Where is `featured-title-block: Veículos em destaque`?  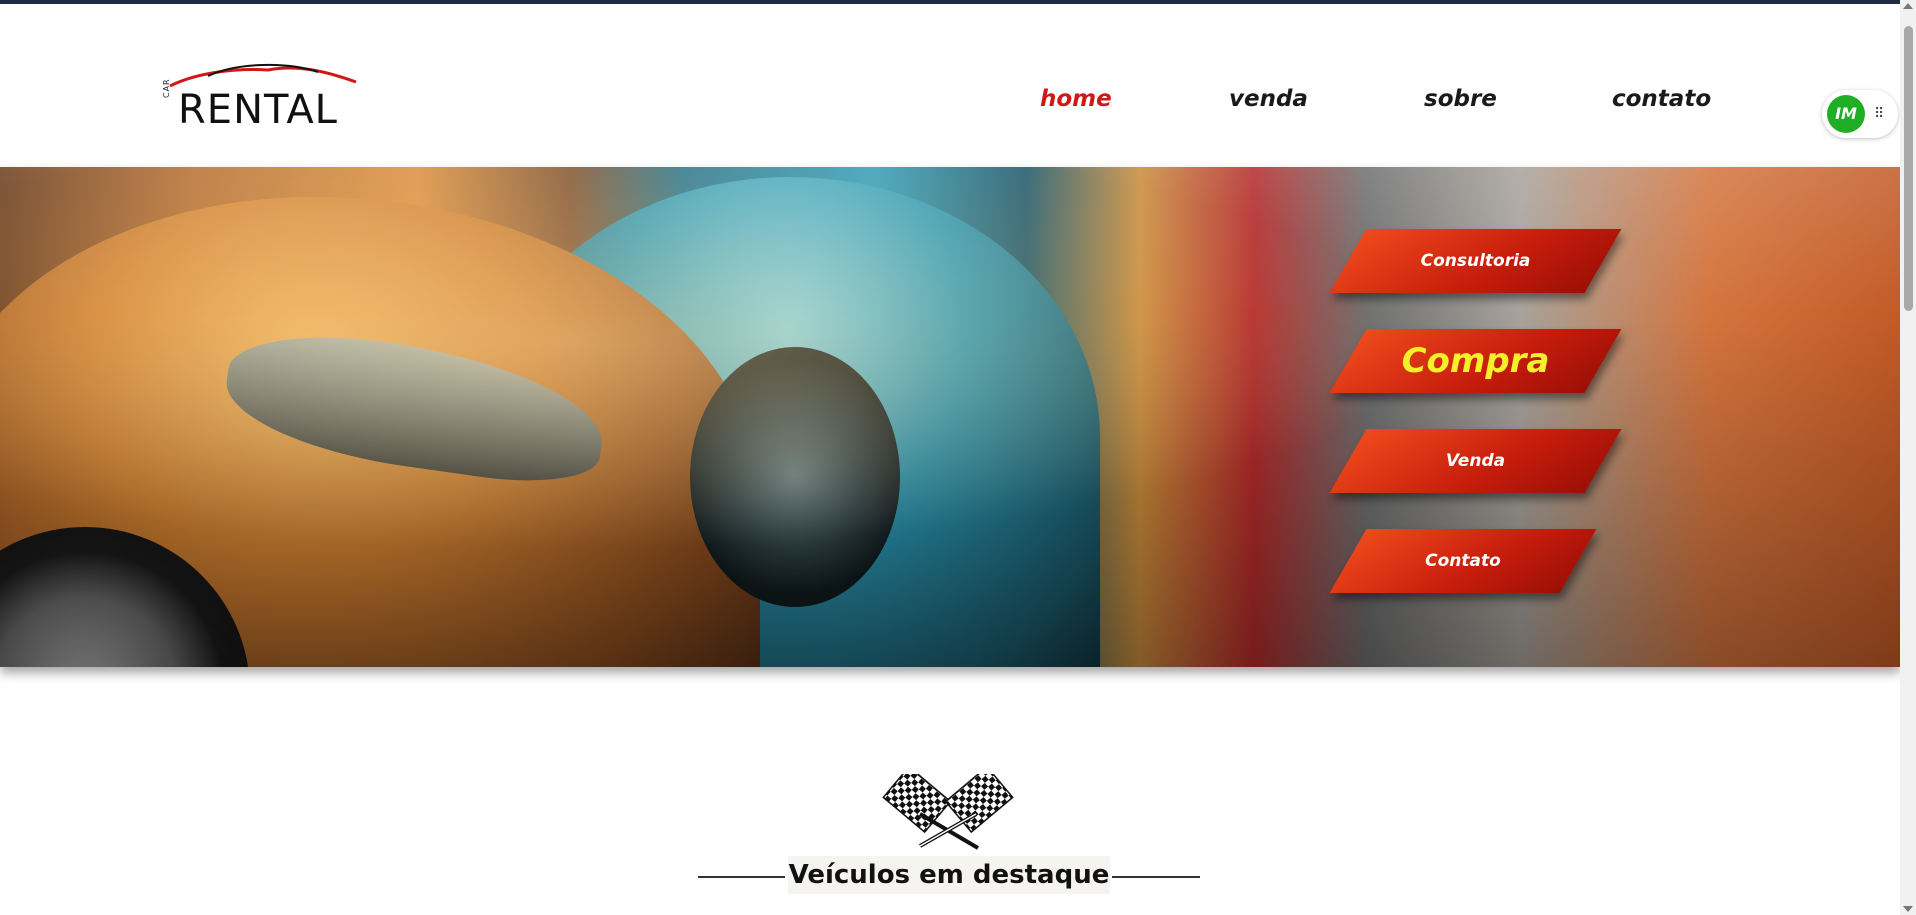 featured-title-block: Veículos em destaque is located at coordinates (949, 875).